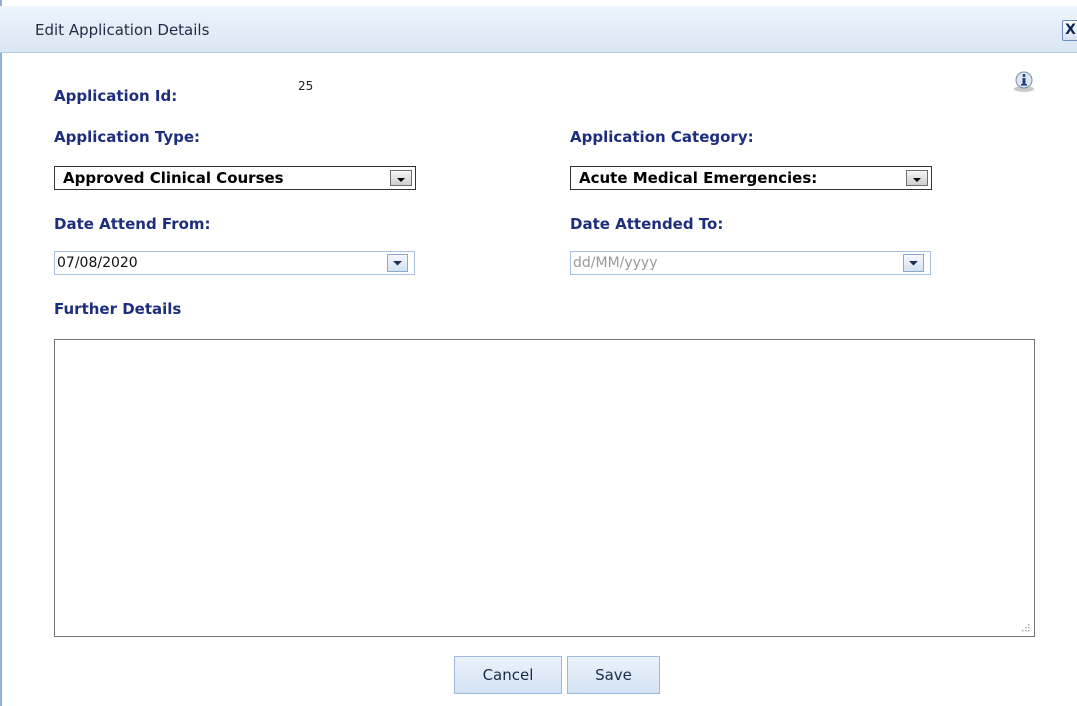 The image size is (1077, 706). What do you see at coordinates (122, 30) in the screenshot?
I see `dialog-title: Edit Application Details` at bounding box center [122, 30].